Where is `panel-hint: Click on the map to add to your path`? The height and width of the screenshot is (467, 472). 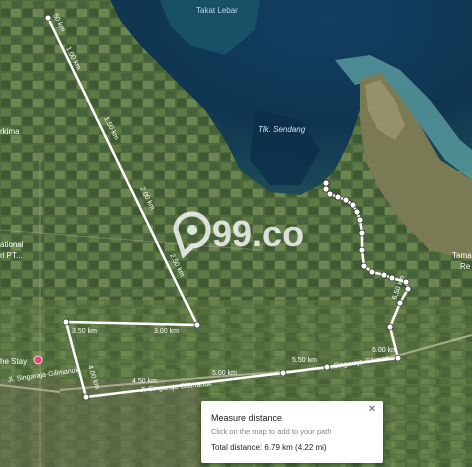
panel-hint: Click on the map to add to your path is located at coordinates (271, 431).